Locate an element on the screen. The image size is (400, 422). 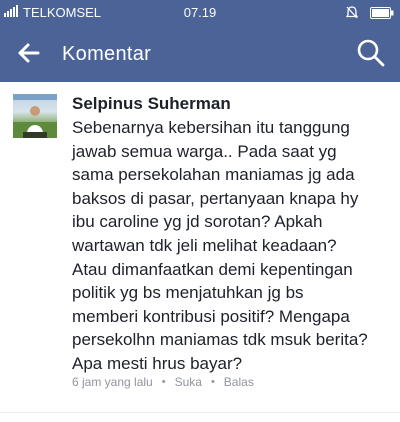
reply-button: Balas is located at coordinates (239, 382).